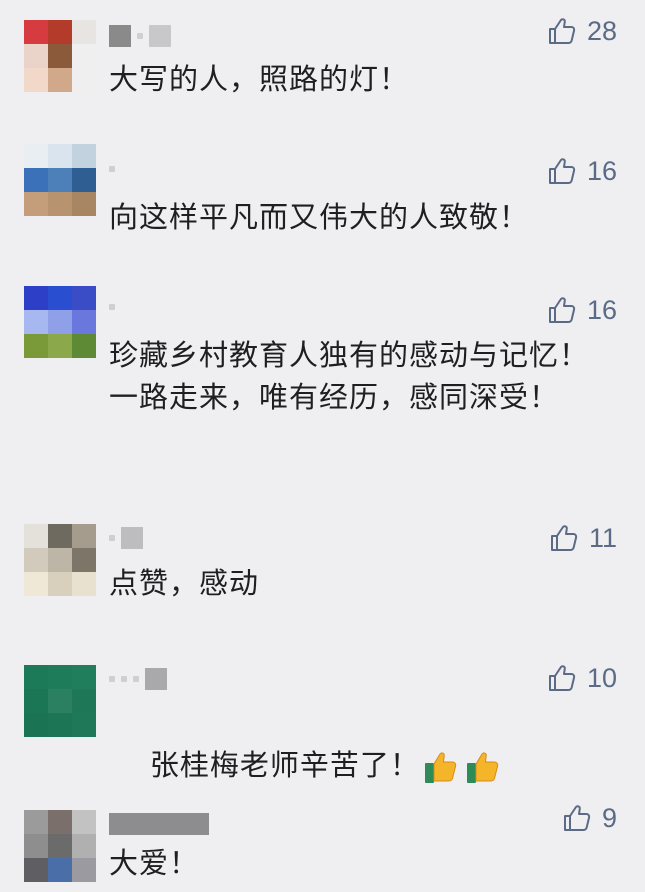 Image resolution: width=645 pixels, height=892 pixels. I want to click on like-button: 11, so click(583, 538).